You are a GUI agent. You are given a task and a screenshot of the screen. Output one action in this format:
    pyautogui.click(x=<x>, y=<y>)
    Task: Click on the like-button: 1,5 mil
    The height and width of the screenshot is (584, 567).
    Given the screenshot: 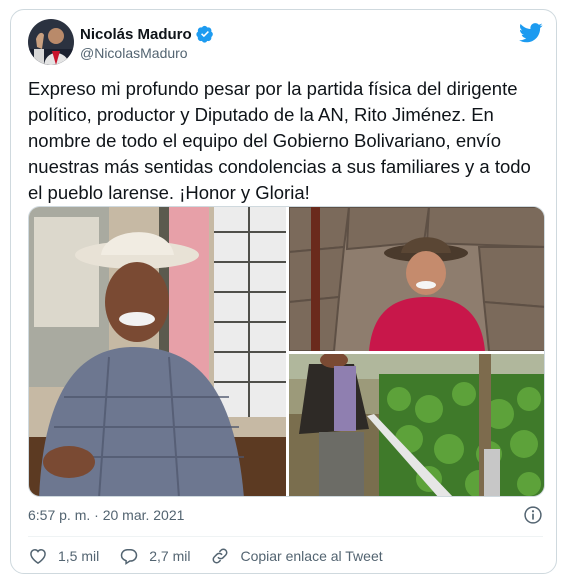 What is the action you would take?
    pyautogui.click(x=63, y=556)
    